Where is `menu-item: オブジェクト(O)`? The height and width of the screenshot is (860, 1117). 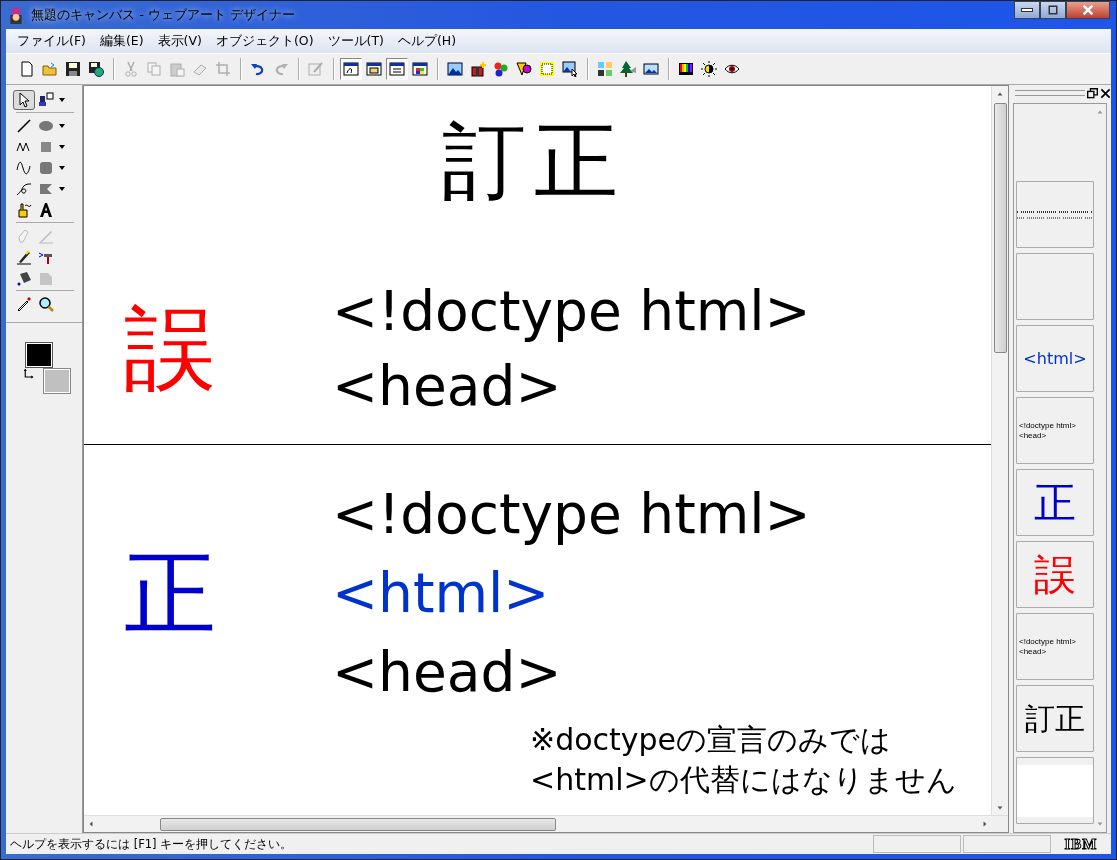
menu-item: オブジェクト(O) is located at coordinates (264, 41).